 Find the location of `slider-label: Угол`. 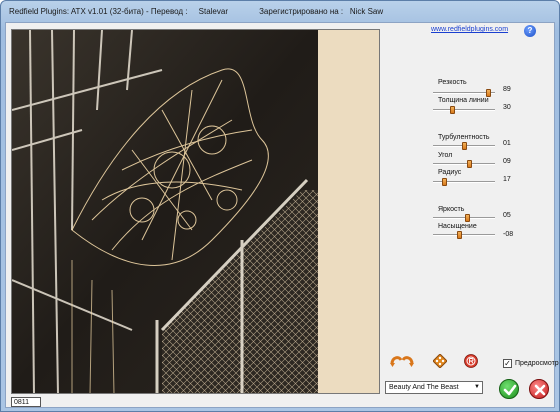

slider-label: Угол is located at coordinates (445, 155).